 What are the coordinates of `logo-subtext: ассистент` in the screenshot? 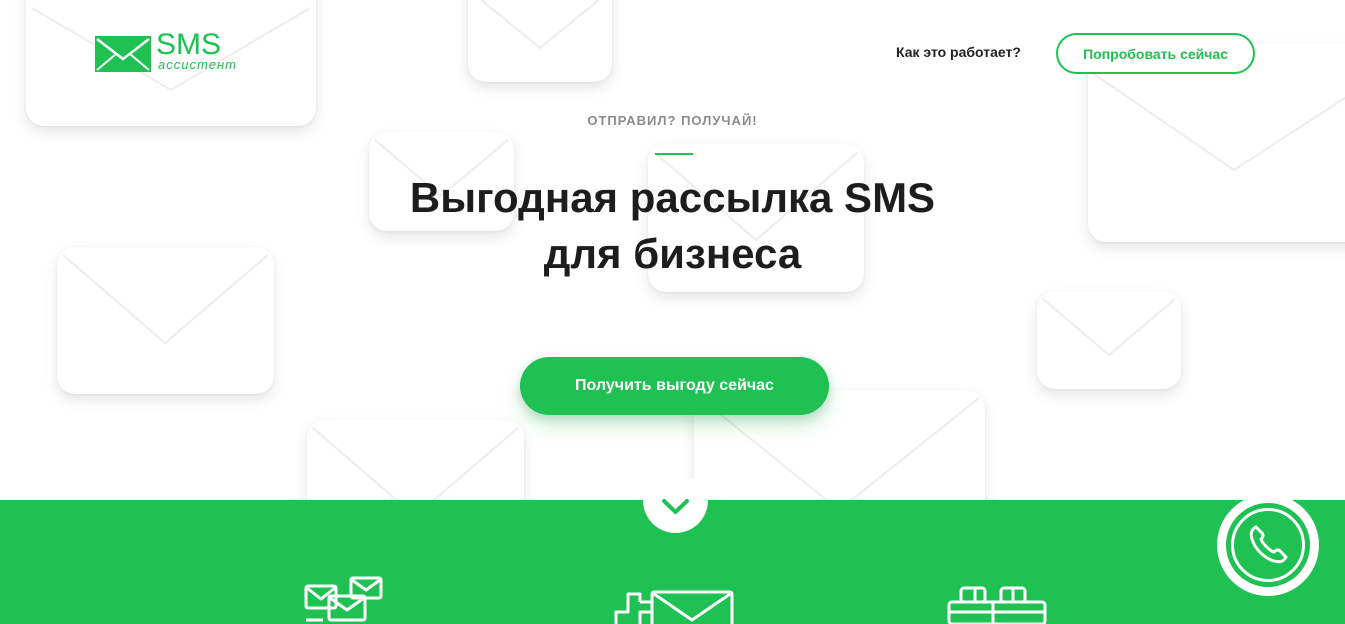 It's located at (198, 64).